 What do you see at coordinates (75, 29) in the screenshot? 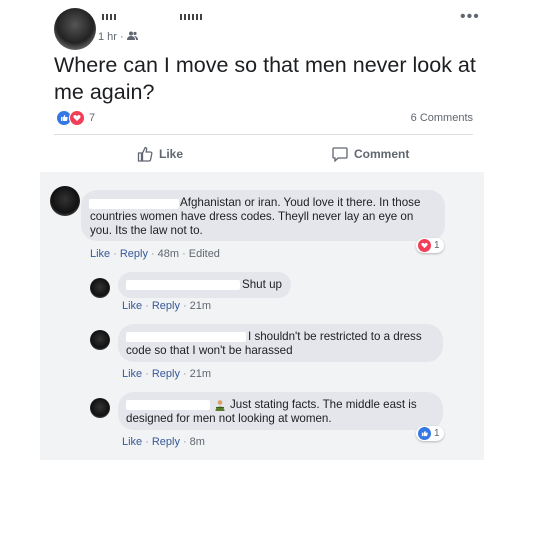
I see `author-avatar` at bounding box center [75, 29].